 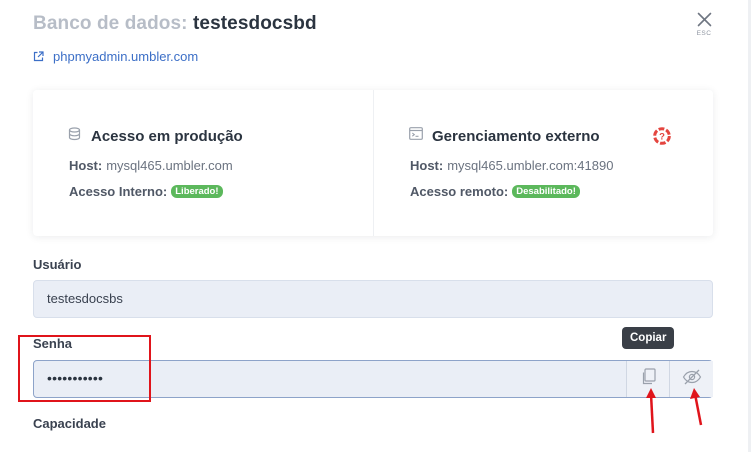 What do you see at coordinates (167, 136) in the screenshot?
I see `production-card-title: Acesso em produção` at bounding box center [167, 136].